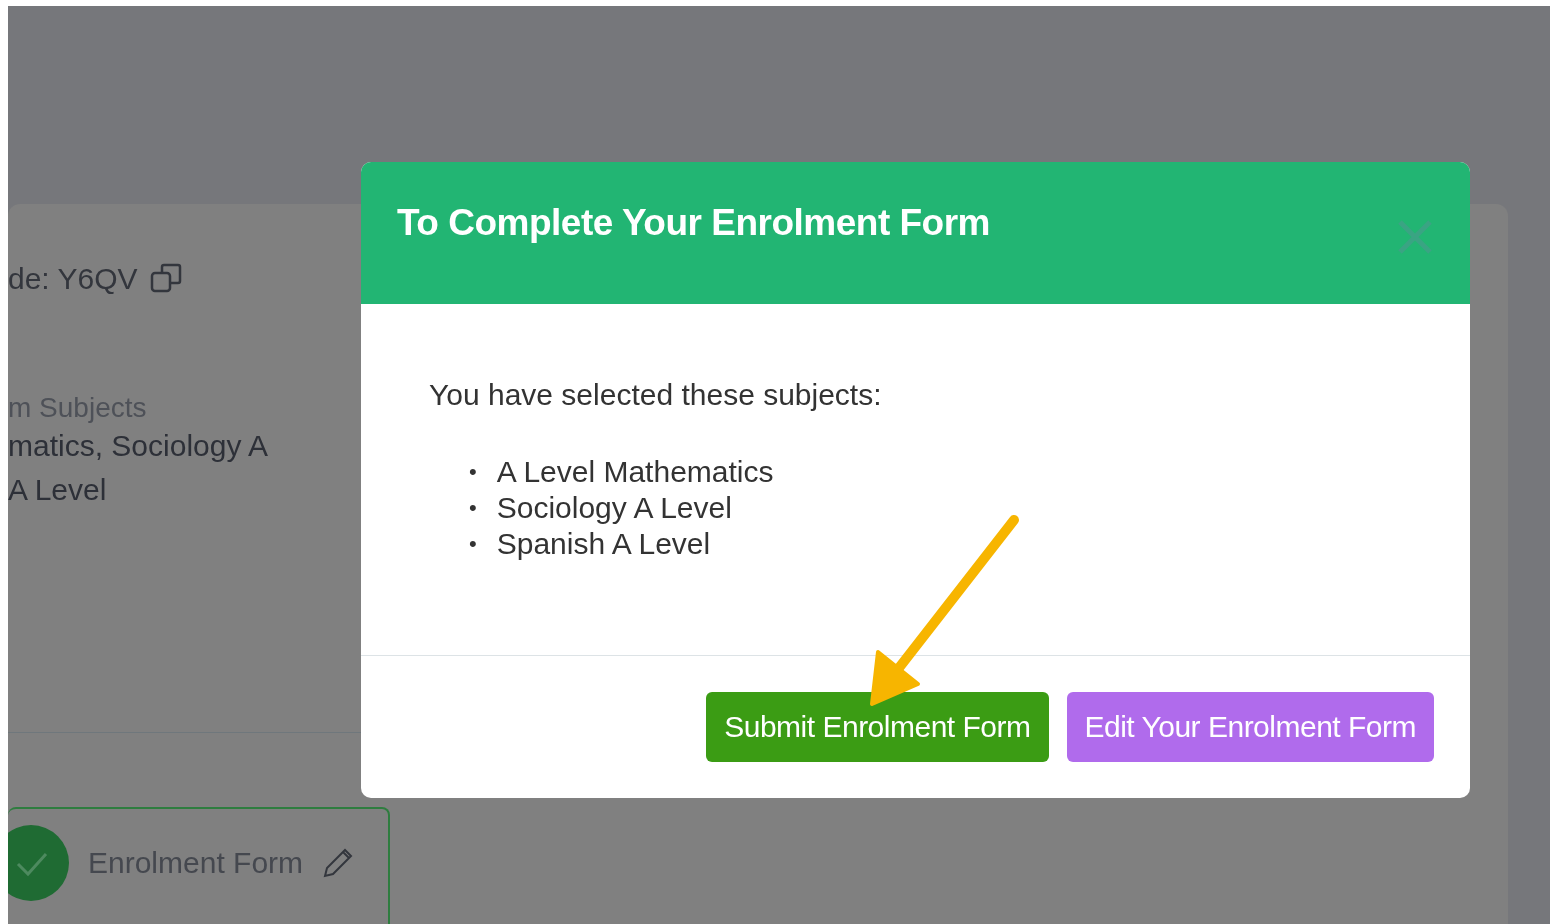  Describe the element at coordinates (138, 446) in the screenshot. I see `subjects-text: matics, Sociology A` at that location.